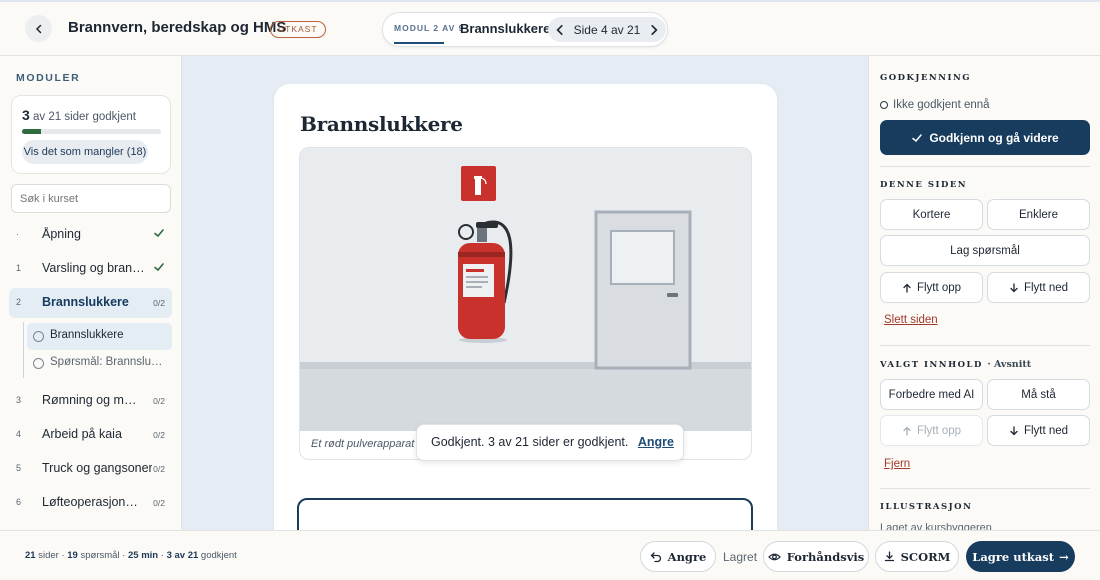  What do you see at coordinates (911, 320) in the screenshot?
I see `delete-page-link: Slett siden` at bounding box center [911, 320].